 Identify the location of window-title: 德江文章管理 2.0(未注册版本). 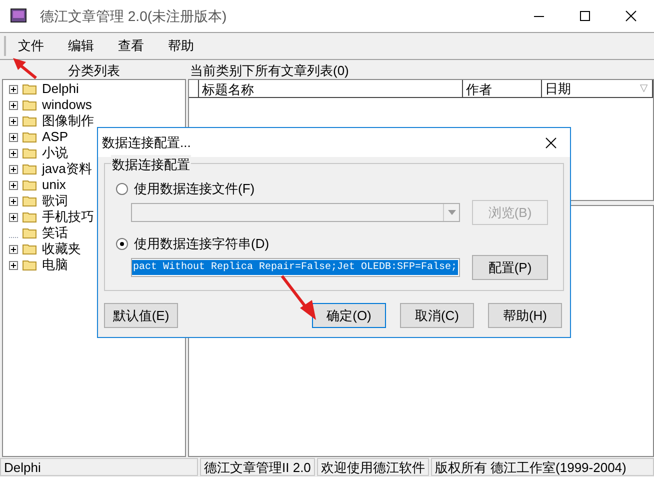
(133, 16).